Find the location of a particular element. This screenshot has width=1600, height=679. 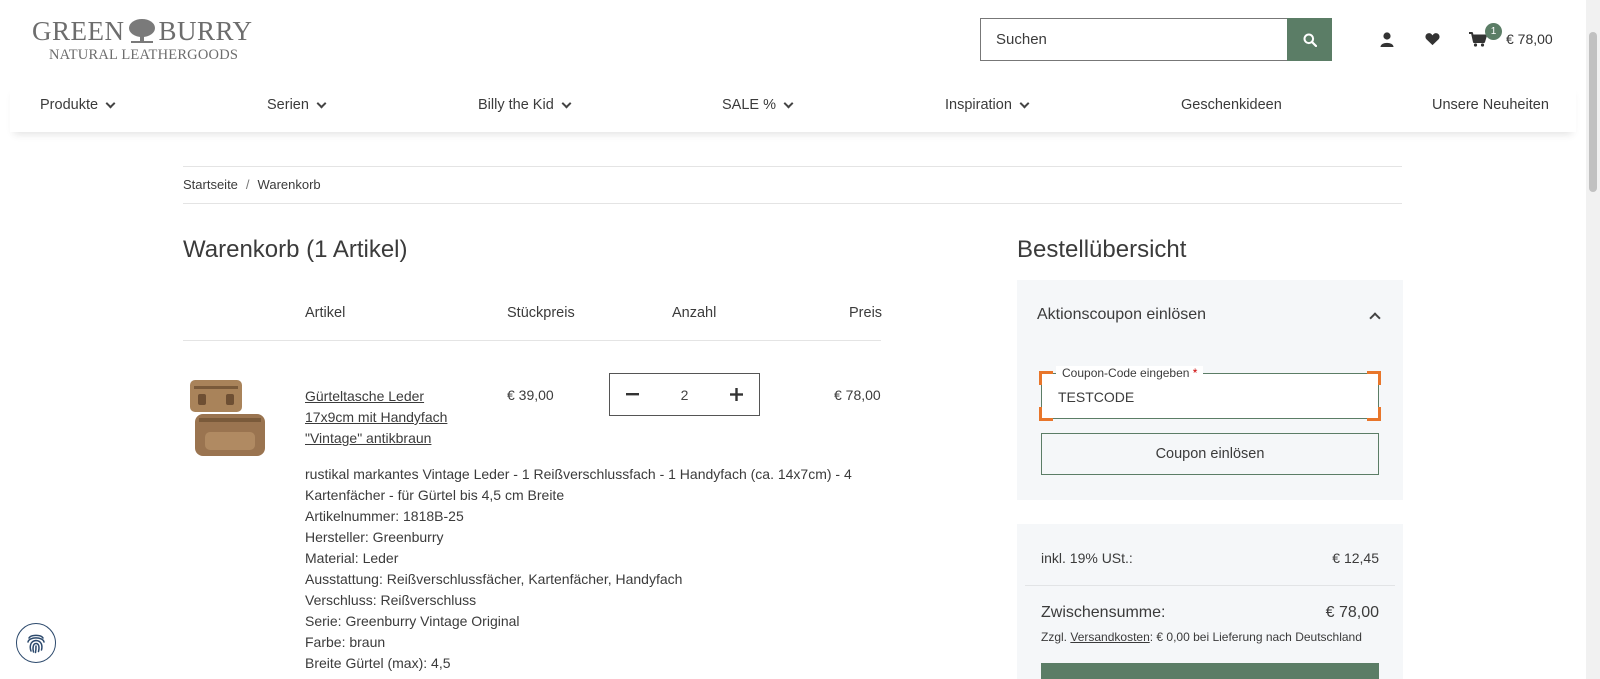

coupon-field-label: Coupon-Code eingeben * is located at coordinates (1130, 373).